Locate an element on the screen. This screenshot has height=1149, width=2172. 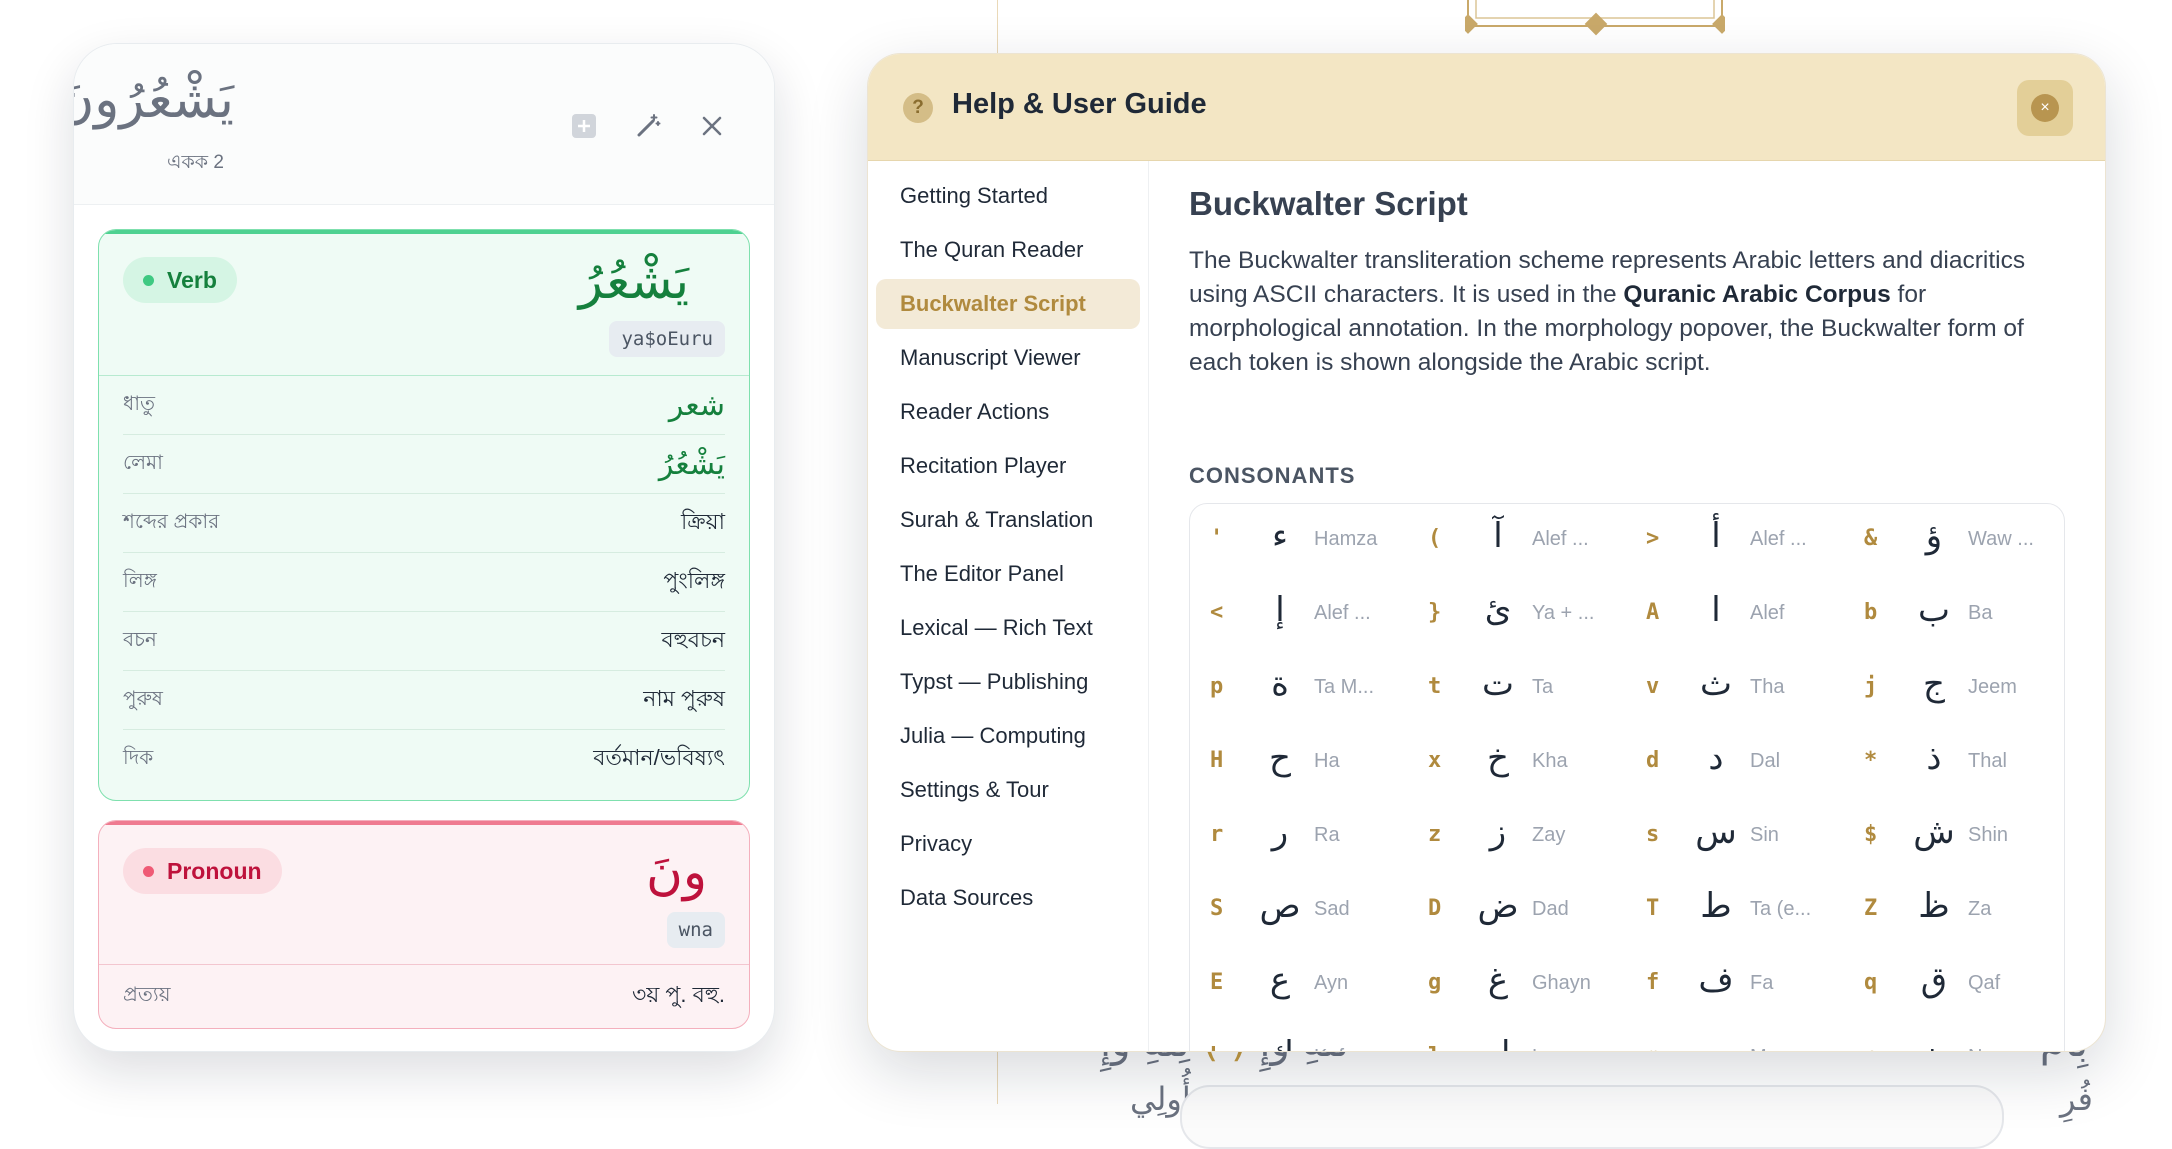
consonant-buckwalter: l is located at coordinates (1434, 1047).